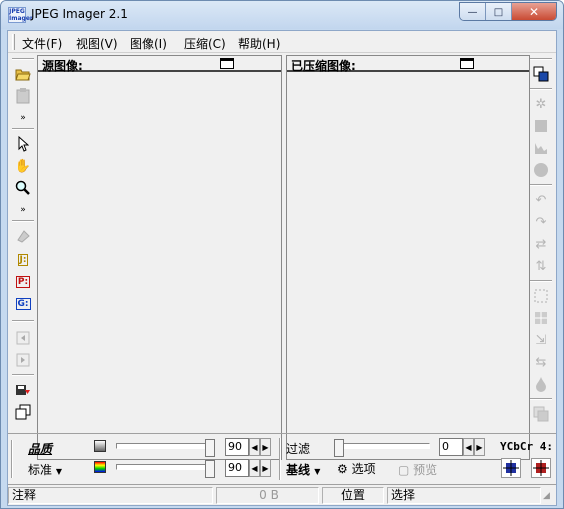  I want to click on rotate-right-icon: ↷, so click(541, 222).